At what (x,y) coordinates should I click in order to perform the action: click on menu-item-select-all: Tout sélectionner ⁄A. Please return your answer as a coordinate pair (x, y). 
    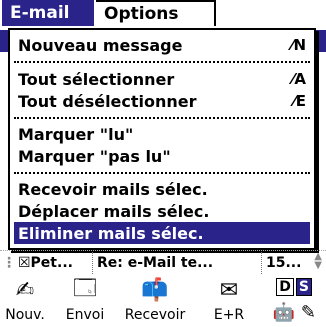
    Looking at the image, I should click on (162, 79).